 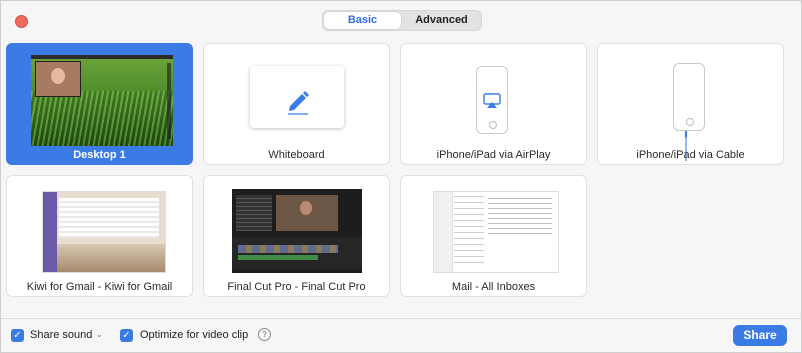 What do you see at coordinates (194, 335) in the screenshot?
I see `optimize-video-label: Optimize for video clip` at bounding box center [194, 335].